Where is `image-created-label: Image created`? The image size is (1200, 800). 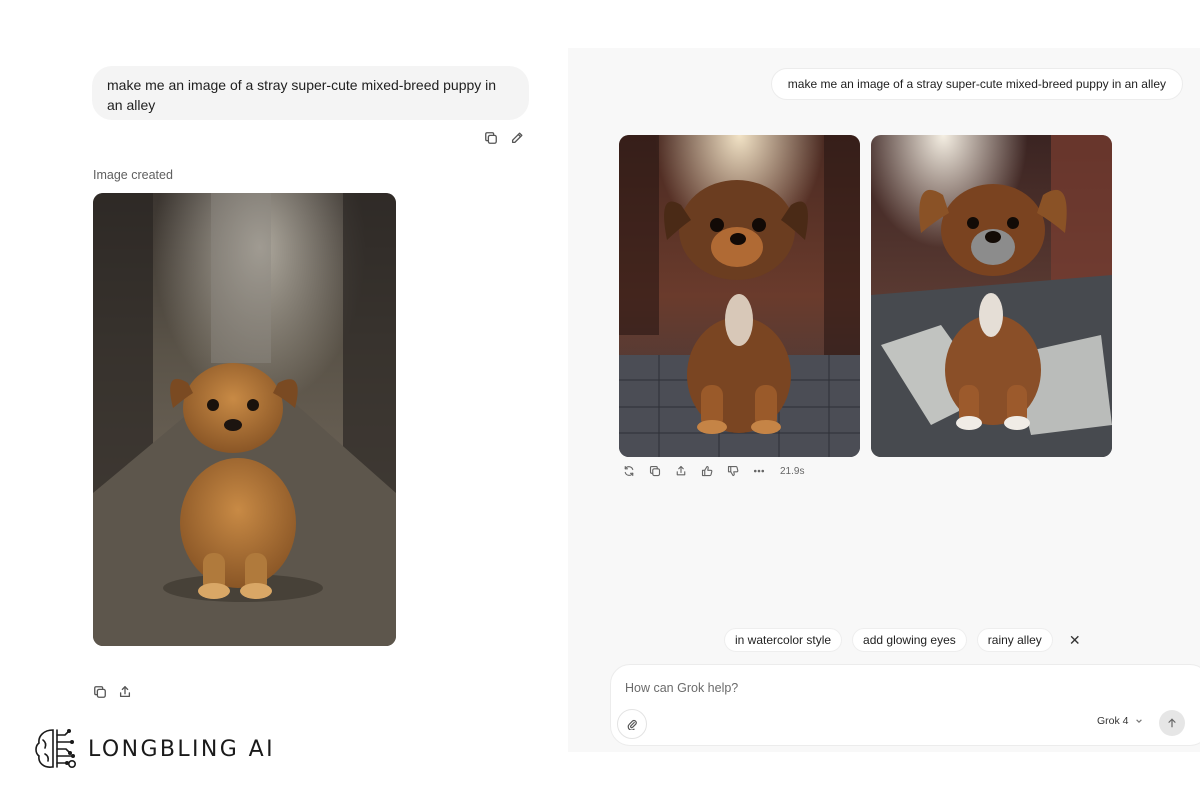 image-created-label: Image created is located at coordinates (133, 175).